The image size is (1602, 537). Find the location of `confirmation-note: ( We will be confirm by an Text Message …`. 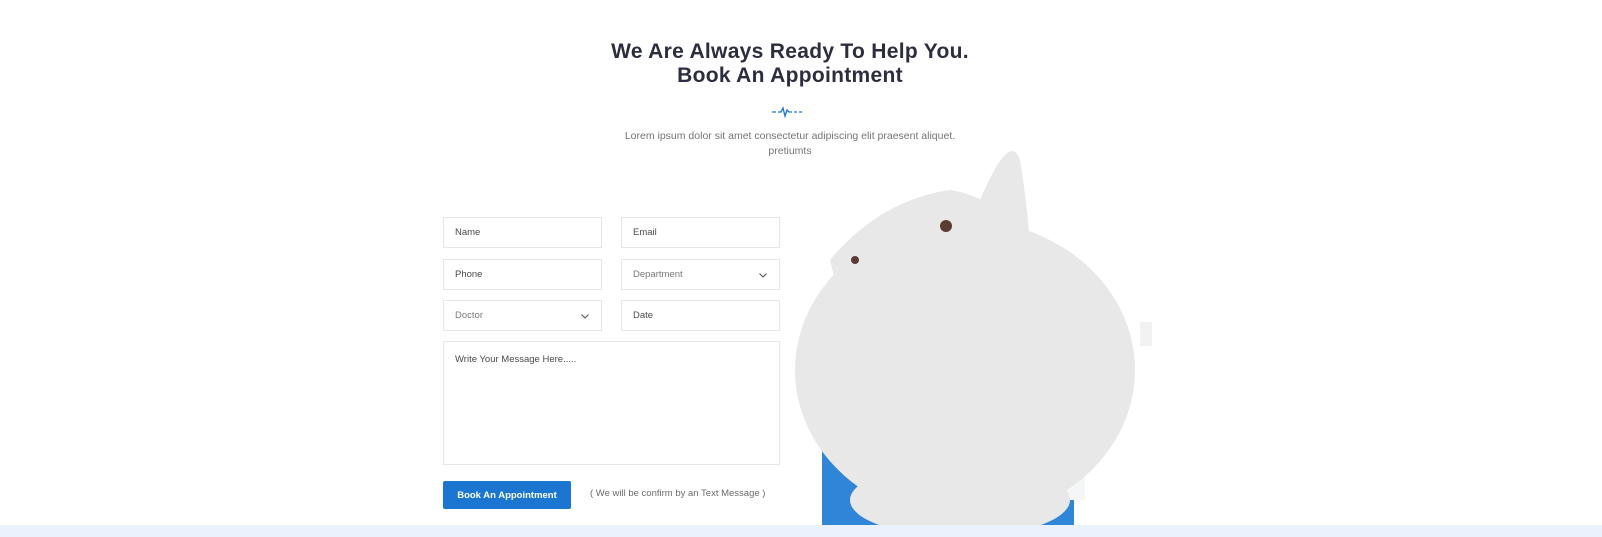

confirmation-note: ( We will be confirm by an Text Message … is located at coordinates (678, 493).